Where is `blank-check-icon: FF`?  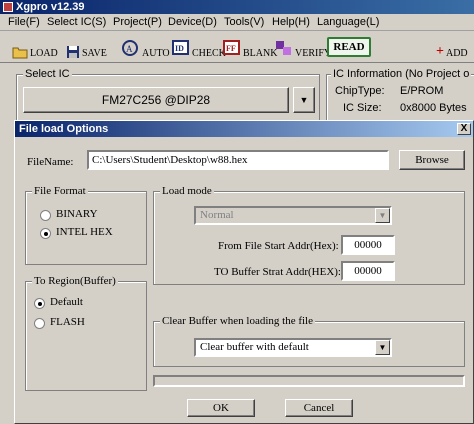 blank-check-icon: FF is located at coordinates (231, 47).